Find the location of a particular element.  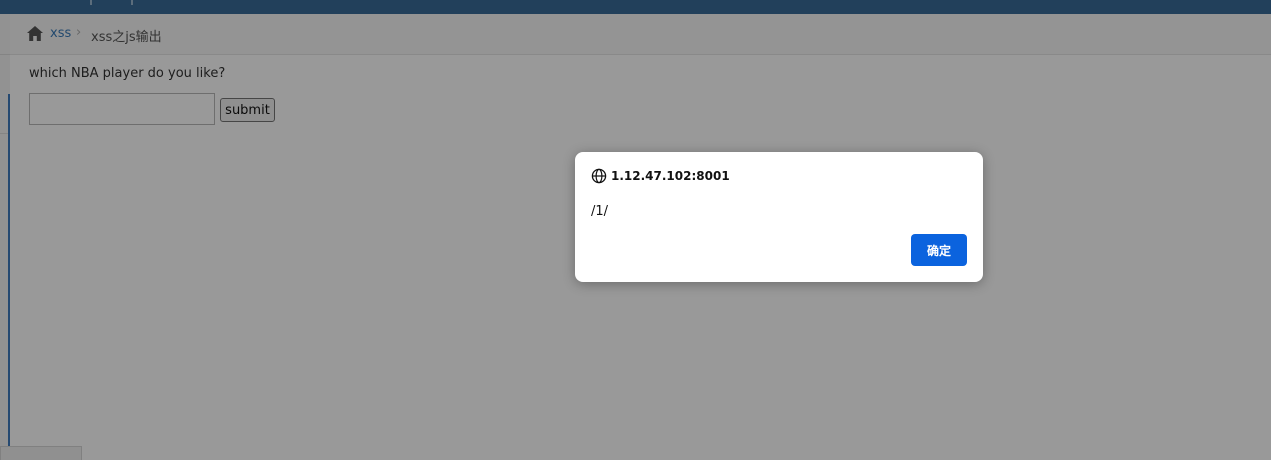

alert-dialog: 1.12.47.102:8001 /1/ 确定 is located at coordinates (779, 217).